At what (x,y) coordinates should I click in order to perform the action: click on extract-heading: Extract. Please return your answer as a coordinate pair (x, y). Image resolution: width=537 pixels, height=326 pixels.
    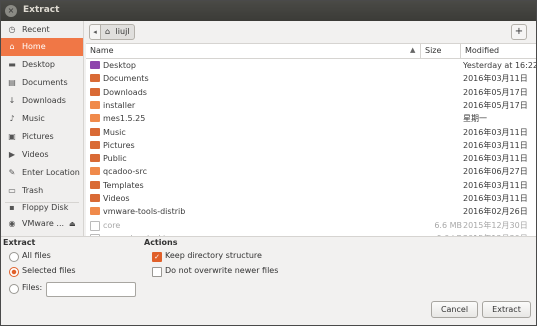
    Looking at the image, I should click on (19, 242).